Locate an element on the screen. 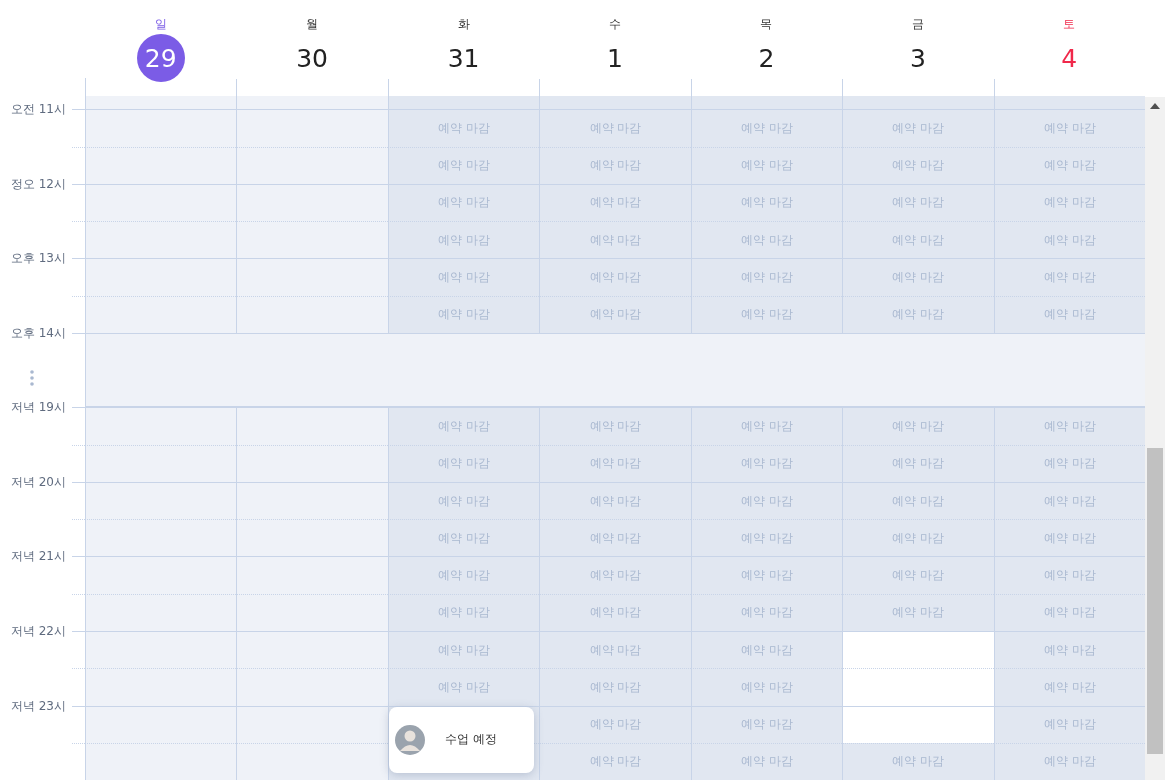 Image resolution: width=1168 pixels, height=780 pixels. date-number: 2 is located at coordinates (766, 58).